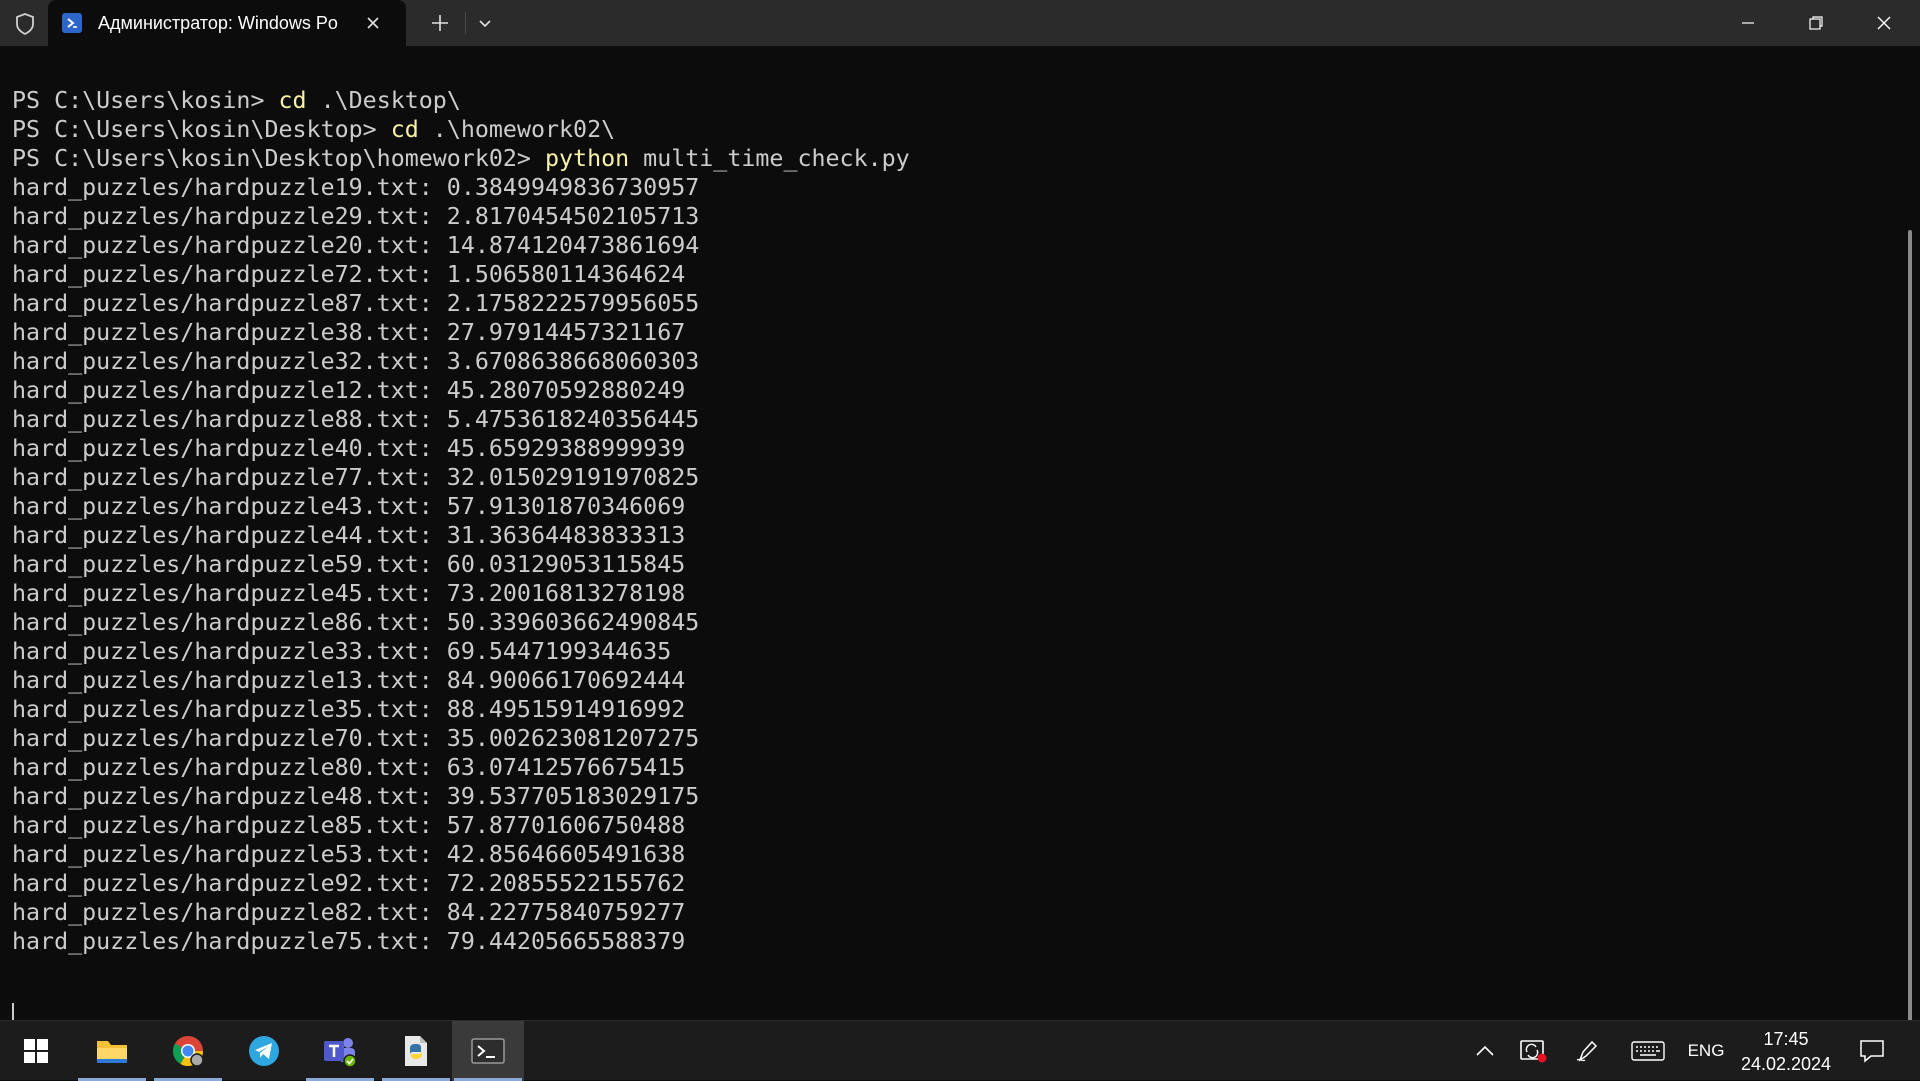 Image resolution: width=1920 pixels, height=1081 pixels. What do you see at coordinates (1706, 1051) in the screenshot?
I see `language-indicator: ENG` at bounding box center [1706, 1051].